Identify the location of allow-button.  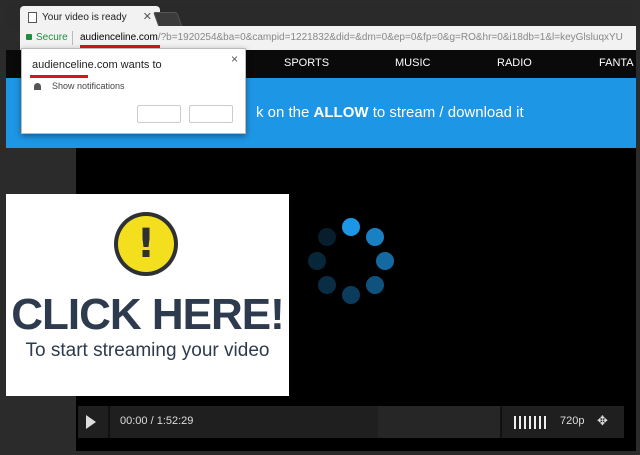
(159, 114).